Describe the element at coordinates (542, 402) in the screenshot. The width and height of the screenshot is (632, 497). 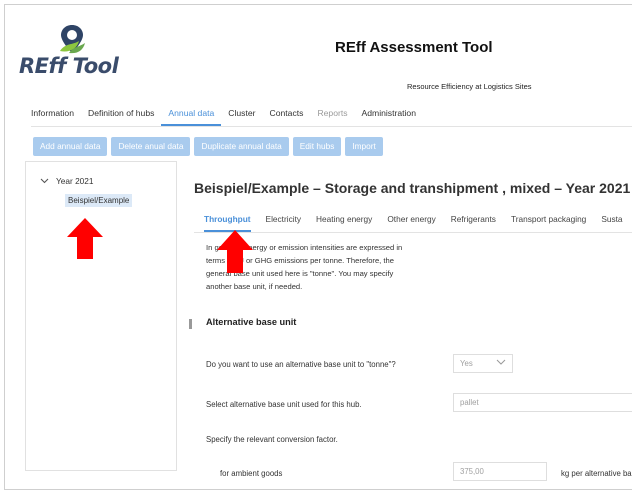
I see `alt-base-unit-field: pallet` at that location.